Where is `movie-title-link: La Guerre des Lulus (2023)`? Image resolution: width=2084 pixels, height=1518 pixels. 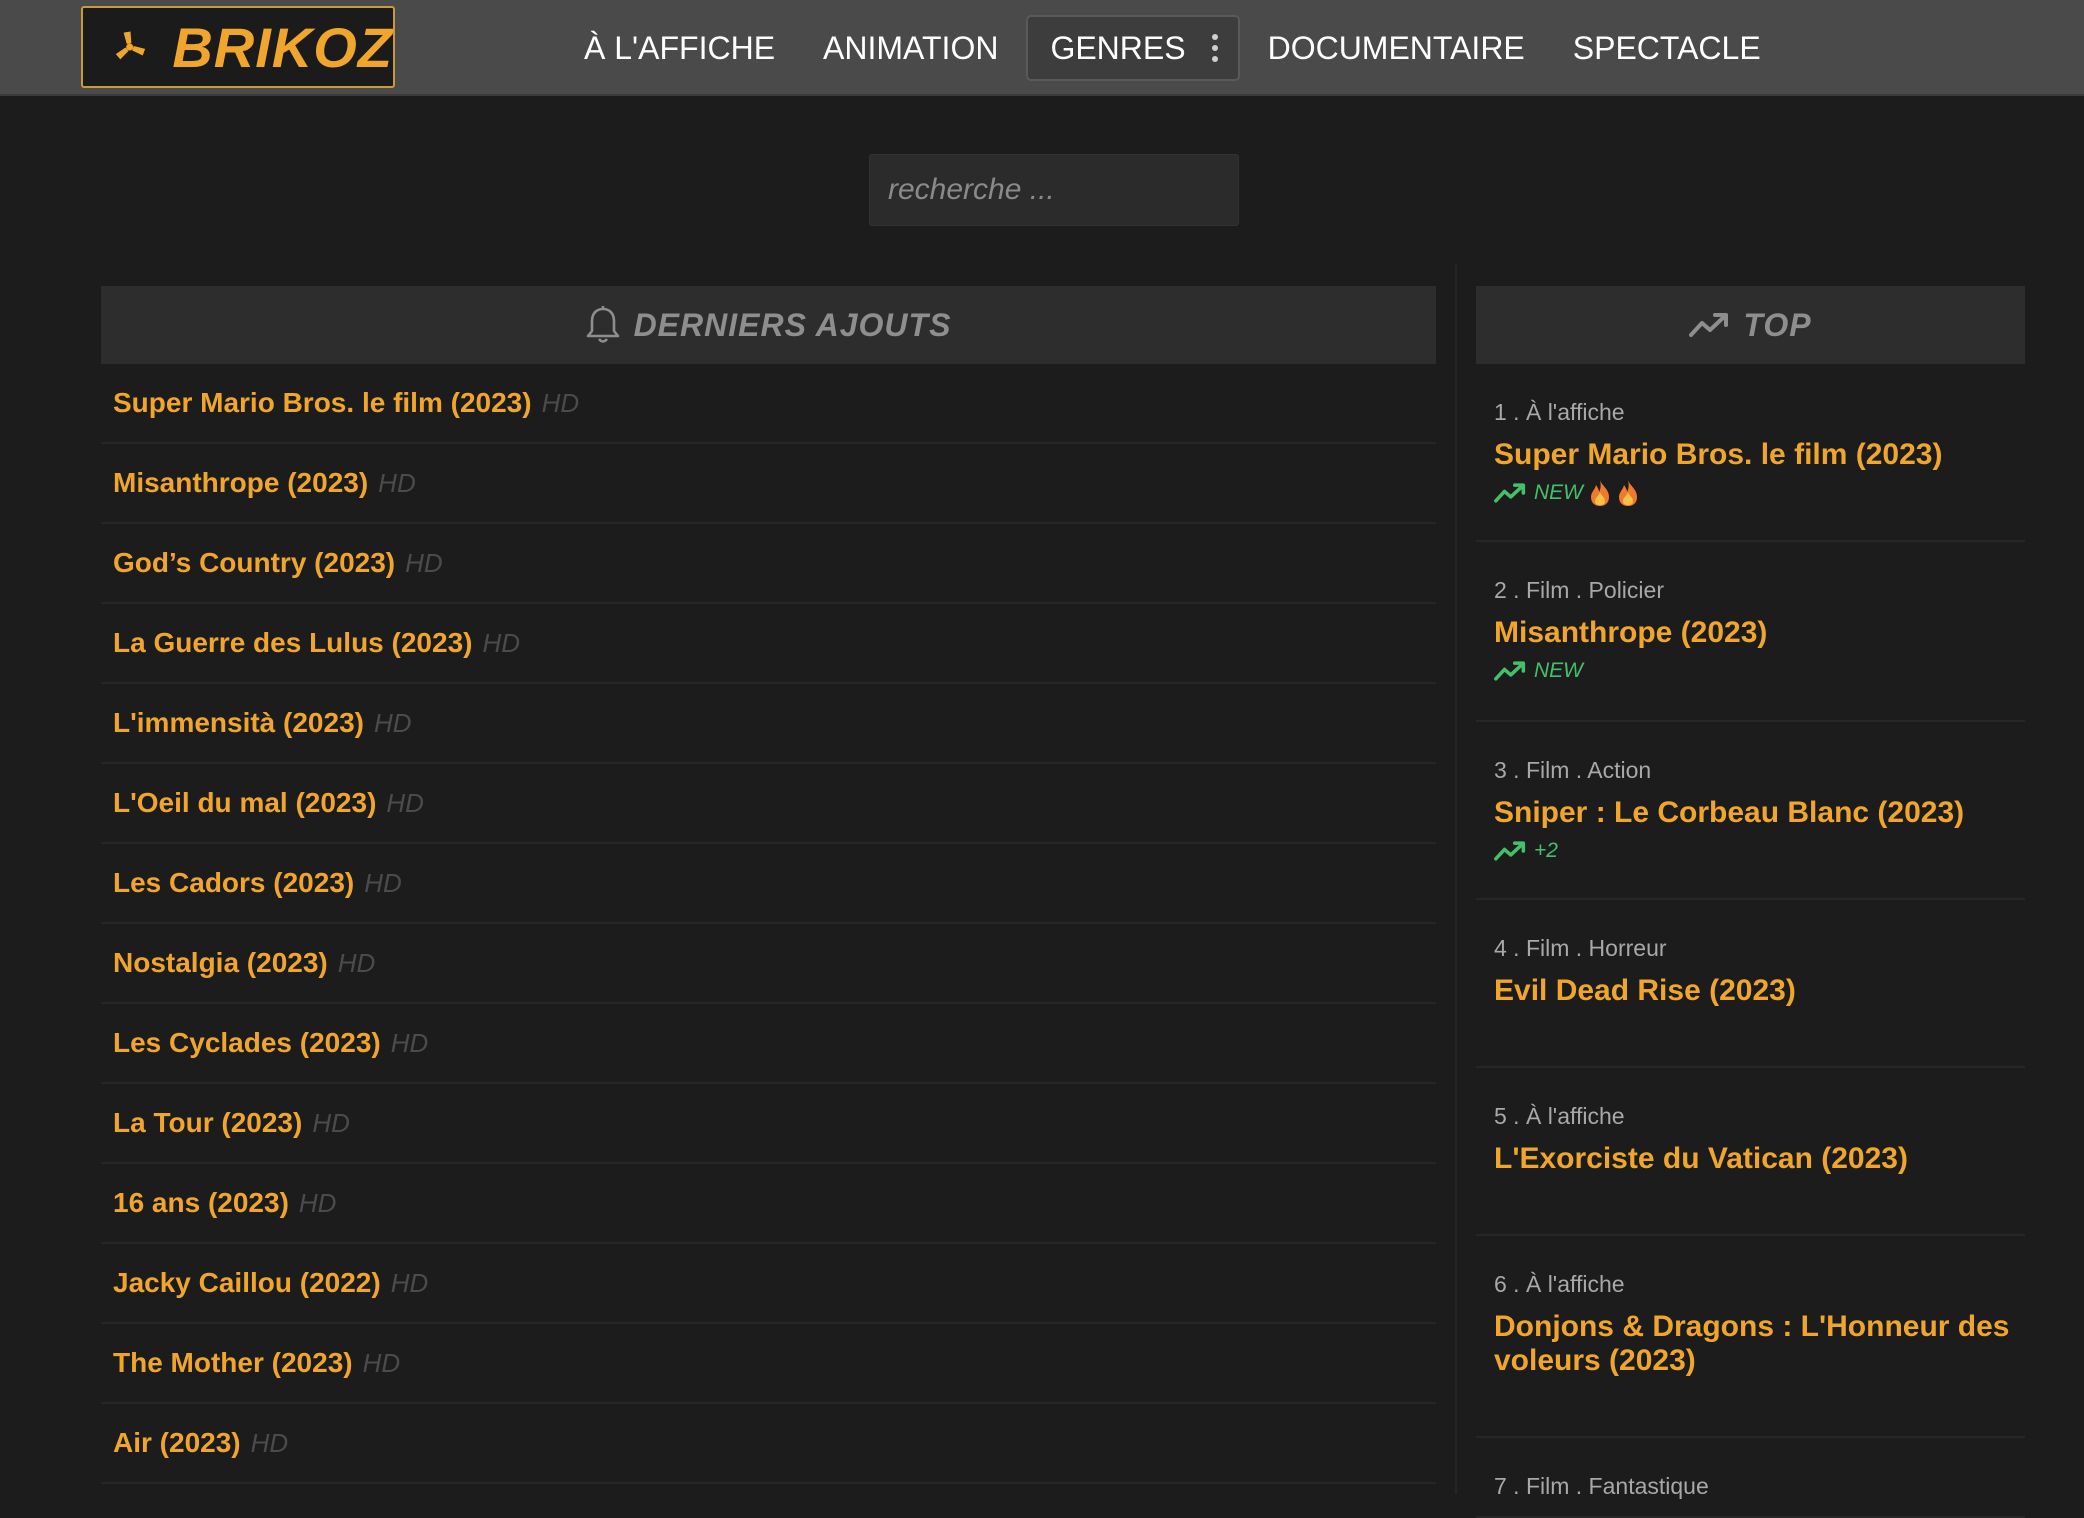 movie-title-link: La Guerre des Lulus (2023) is located at coordinates (292, 643).